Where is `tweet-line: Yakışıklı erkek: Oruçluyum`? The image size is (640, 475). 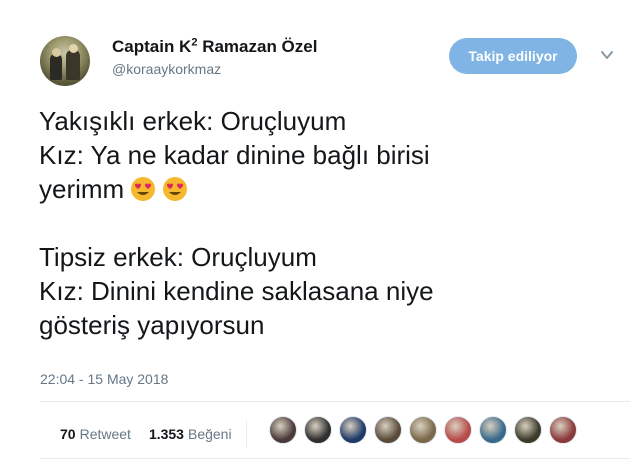 tweet-line: Yakışıklı erkek: Oruçluyum is located at coordinates (193, 121).